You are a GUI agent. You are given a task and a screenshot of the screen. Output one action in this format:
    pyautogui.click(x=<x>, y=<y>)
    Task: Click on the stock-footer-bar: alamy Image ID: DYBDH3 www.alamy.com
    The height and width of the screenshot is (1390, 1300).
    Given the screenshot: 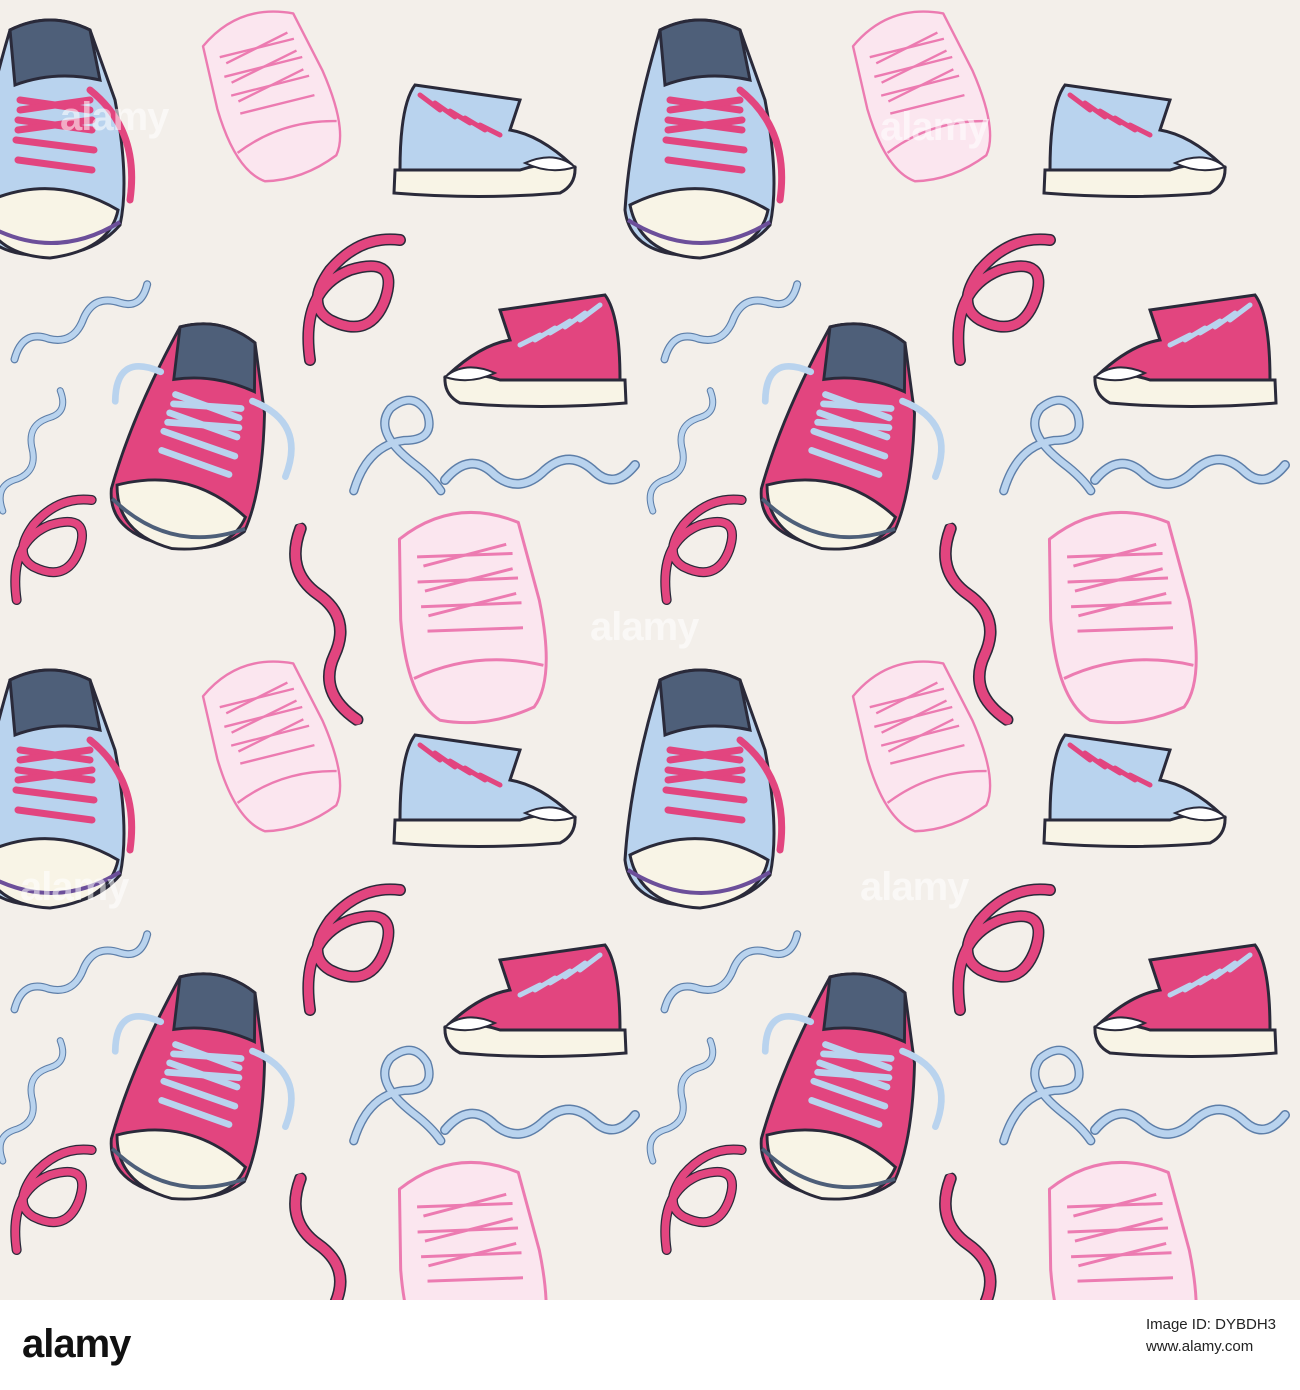 What is the action you would take?
    pyautogui.click(x=650, y=1345)
    